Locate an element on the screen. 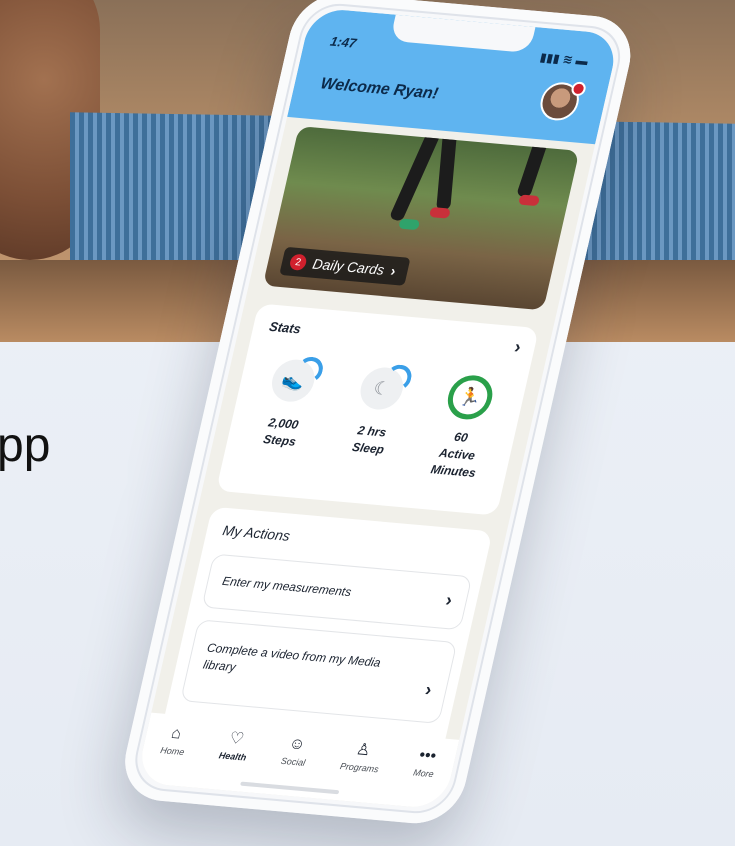 The image size is (735, 846). app-header: 1:47 ▮▮▮ ≋ ▬ Welcome Ryan! is located at coordinates (454, 76).